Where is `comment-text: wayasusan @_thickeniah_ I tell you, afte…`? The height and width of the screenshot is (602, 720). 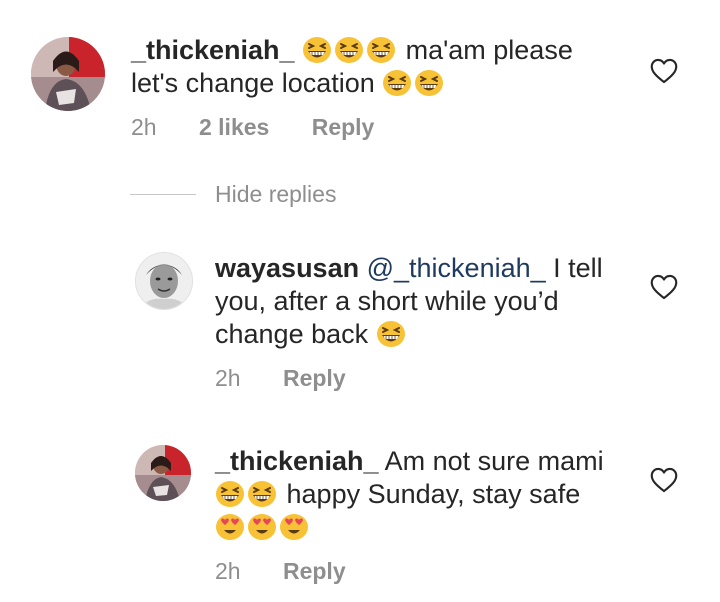 comment-text: wayasusan @_thickeniah_ I tell you, afte… is located at coordinates (409, 301).